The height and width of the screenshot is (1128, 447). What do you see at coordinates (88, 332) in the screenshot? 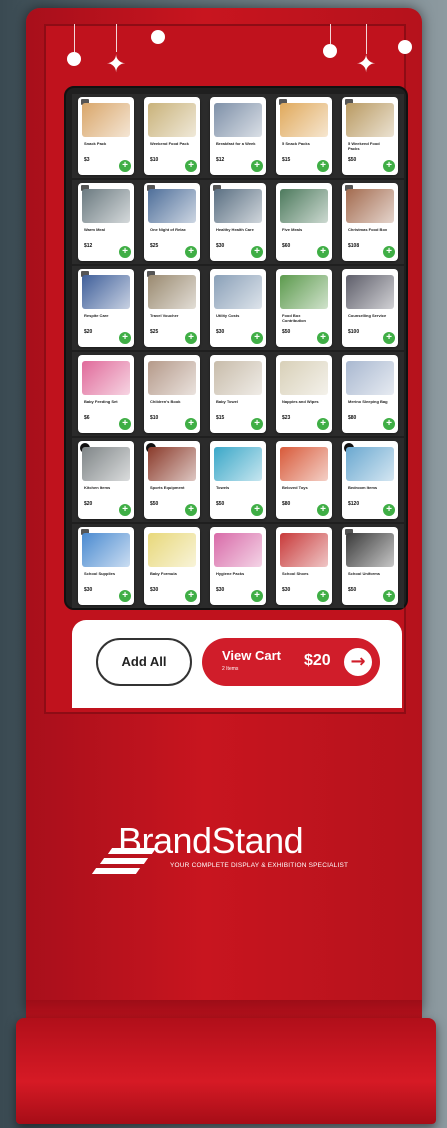
I see `product-price: $20` at bounding box center [88, 332].